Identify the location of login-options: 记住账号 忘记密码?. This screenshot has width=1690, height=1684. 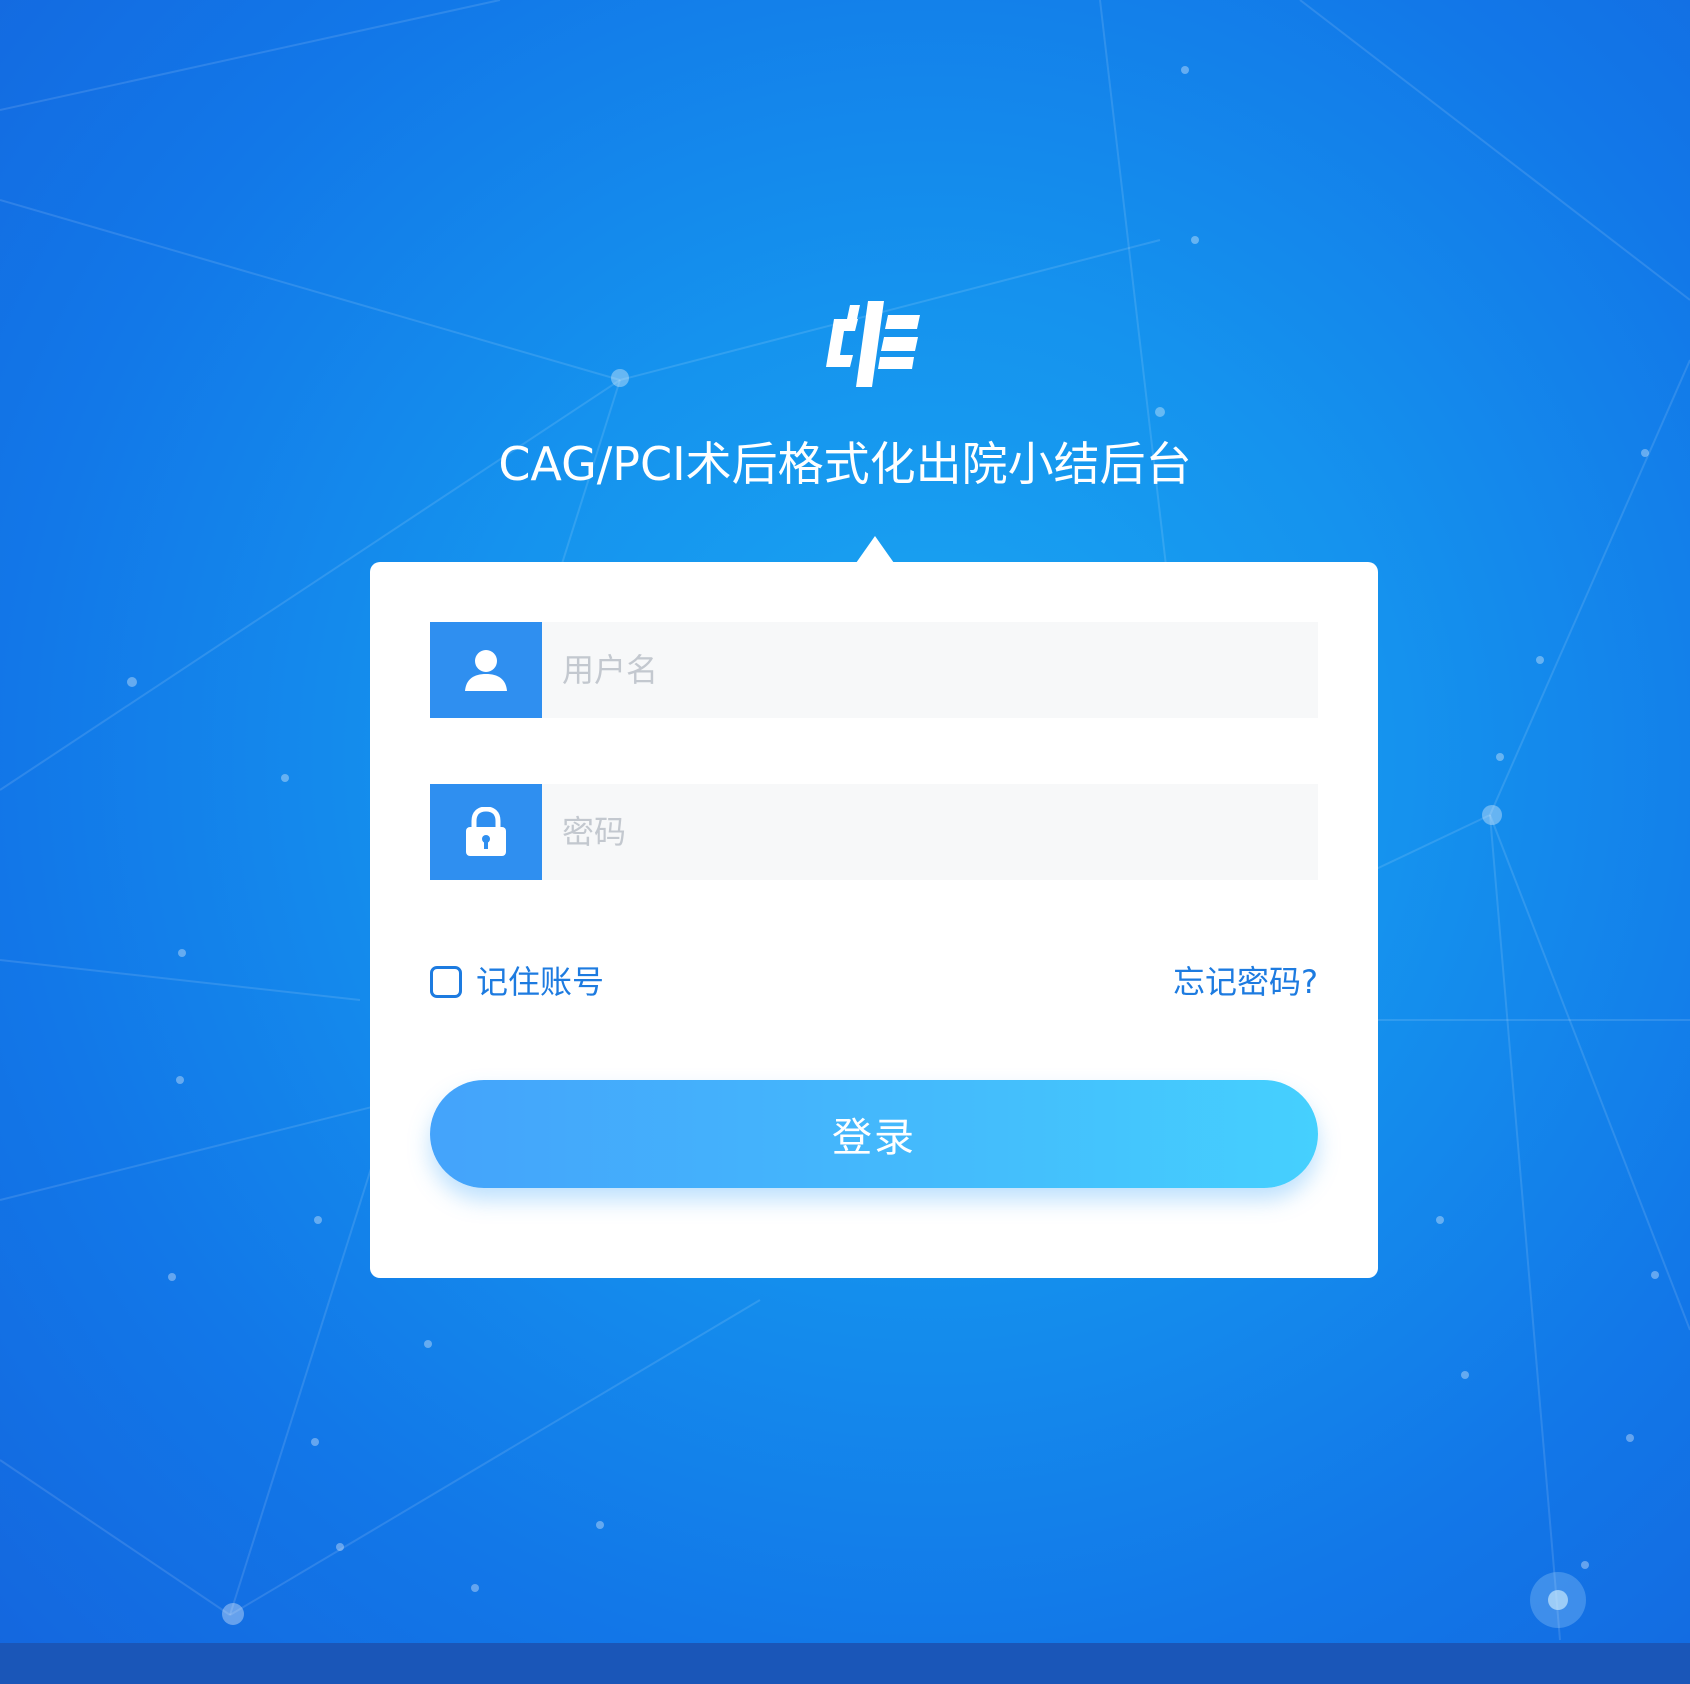
(874, 982).